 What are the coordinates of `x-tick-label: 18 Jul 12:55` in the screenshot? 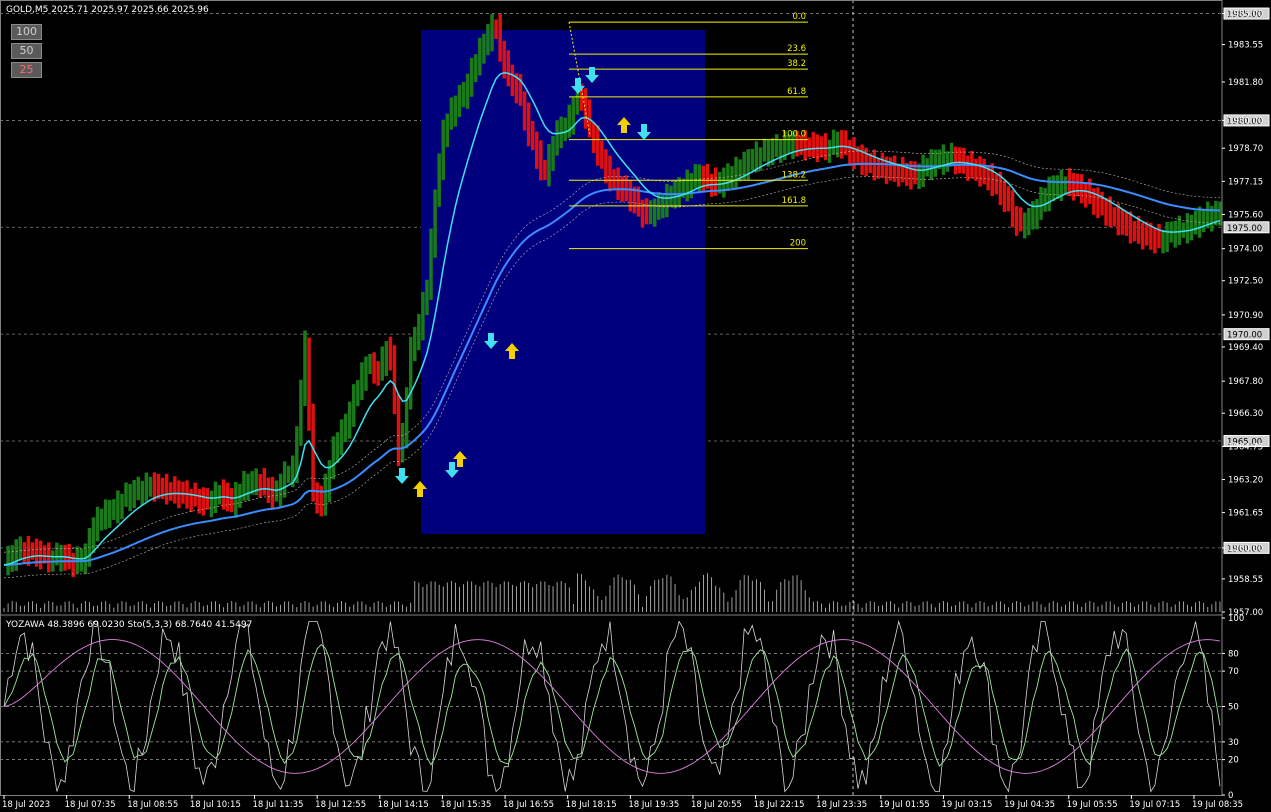 It's located at (340, 805).